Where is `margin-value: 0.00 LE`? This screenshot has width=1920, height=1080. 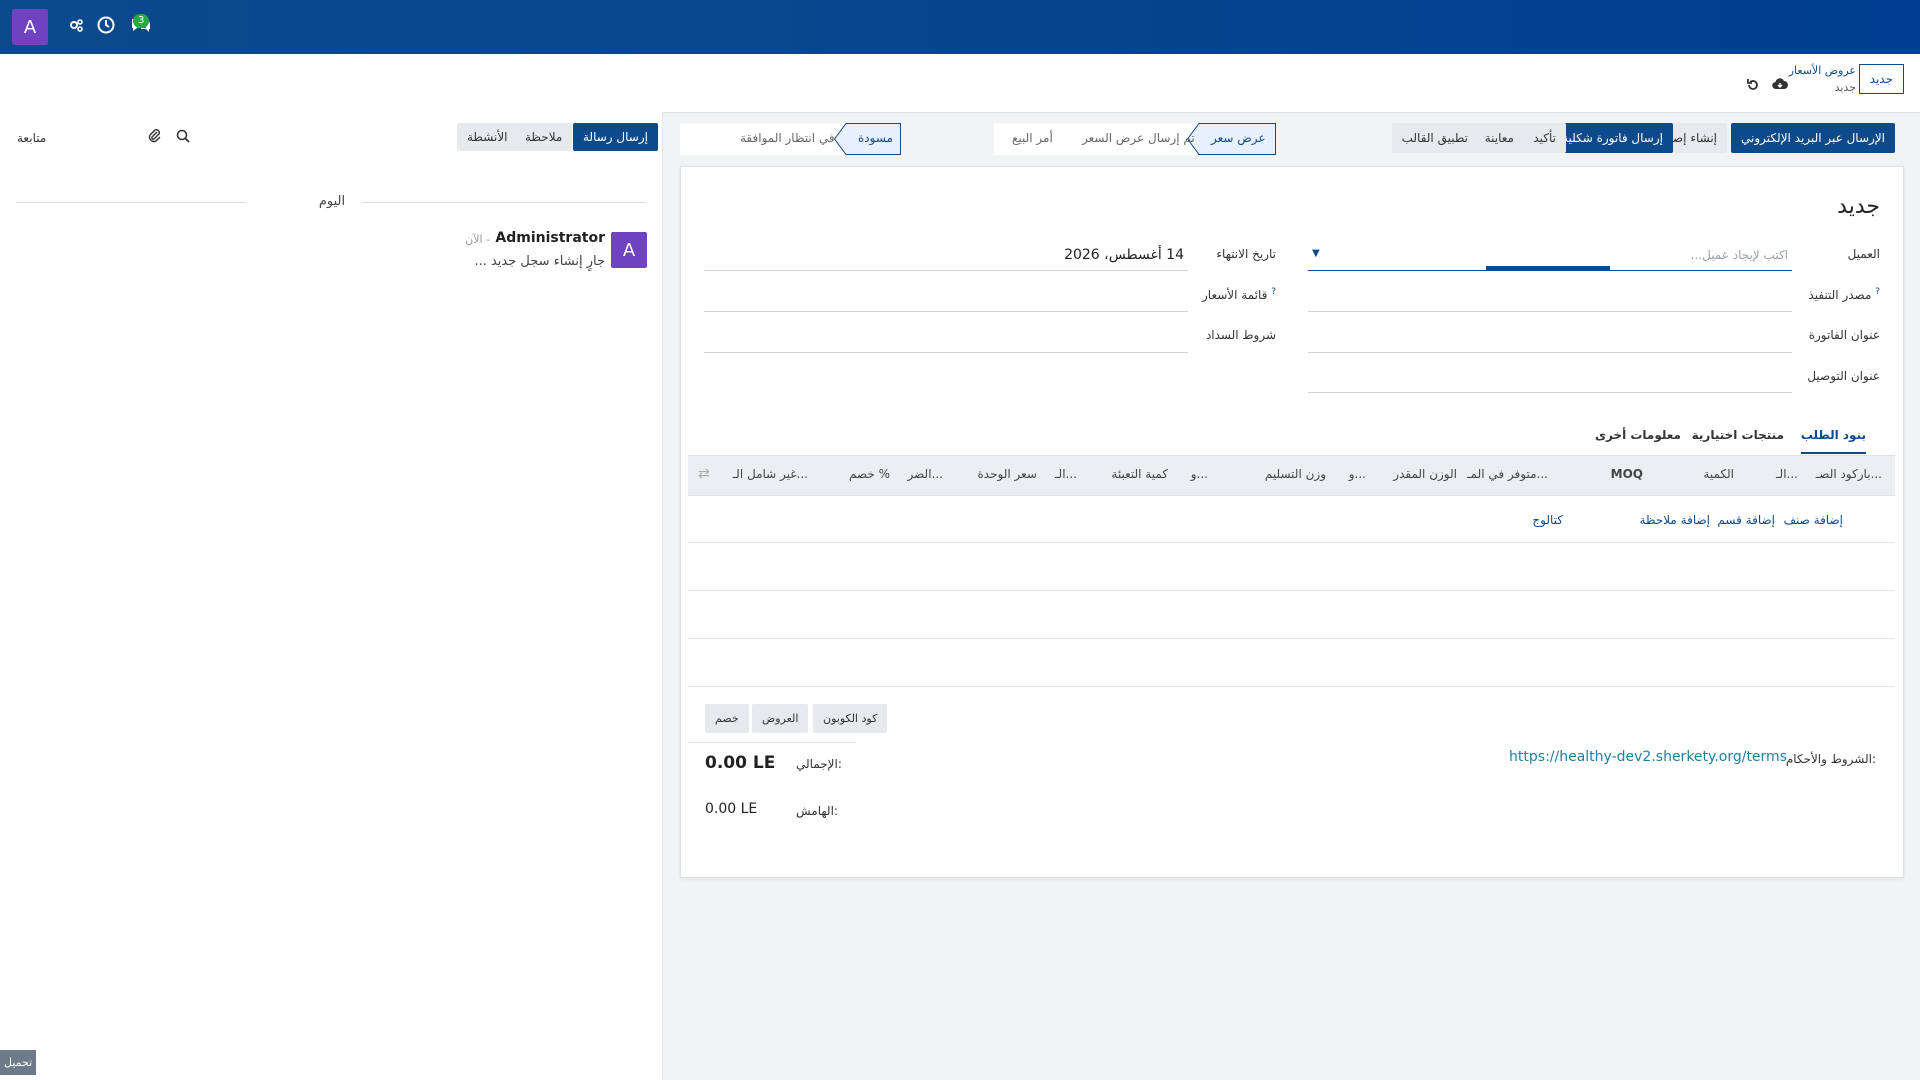
margin-value: 0.00 LE is located at coordinates (731, 809).